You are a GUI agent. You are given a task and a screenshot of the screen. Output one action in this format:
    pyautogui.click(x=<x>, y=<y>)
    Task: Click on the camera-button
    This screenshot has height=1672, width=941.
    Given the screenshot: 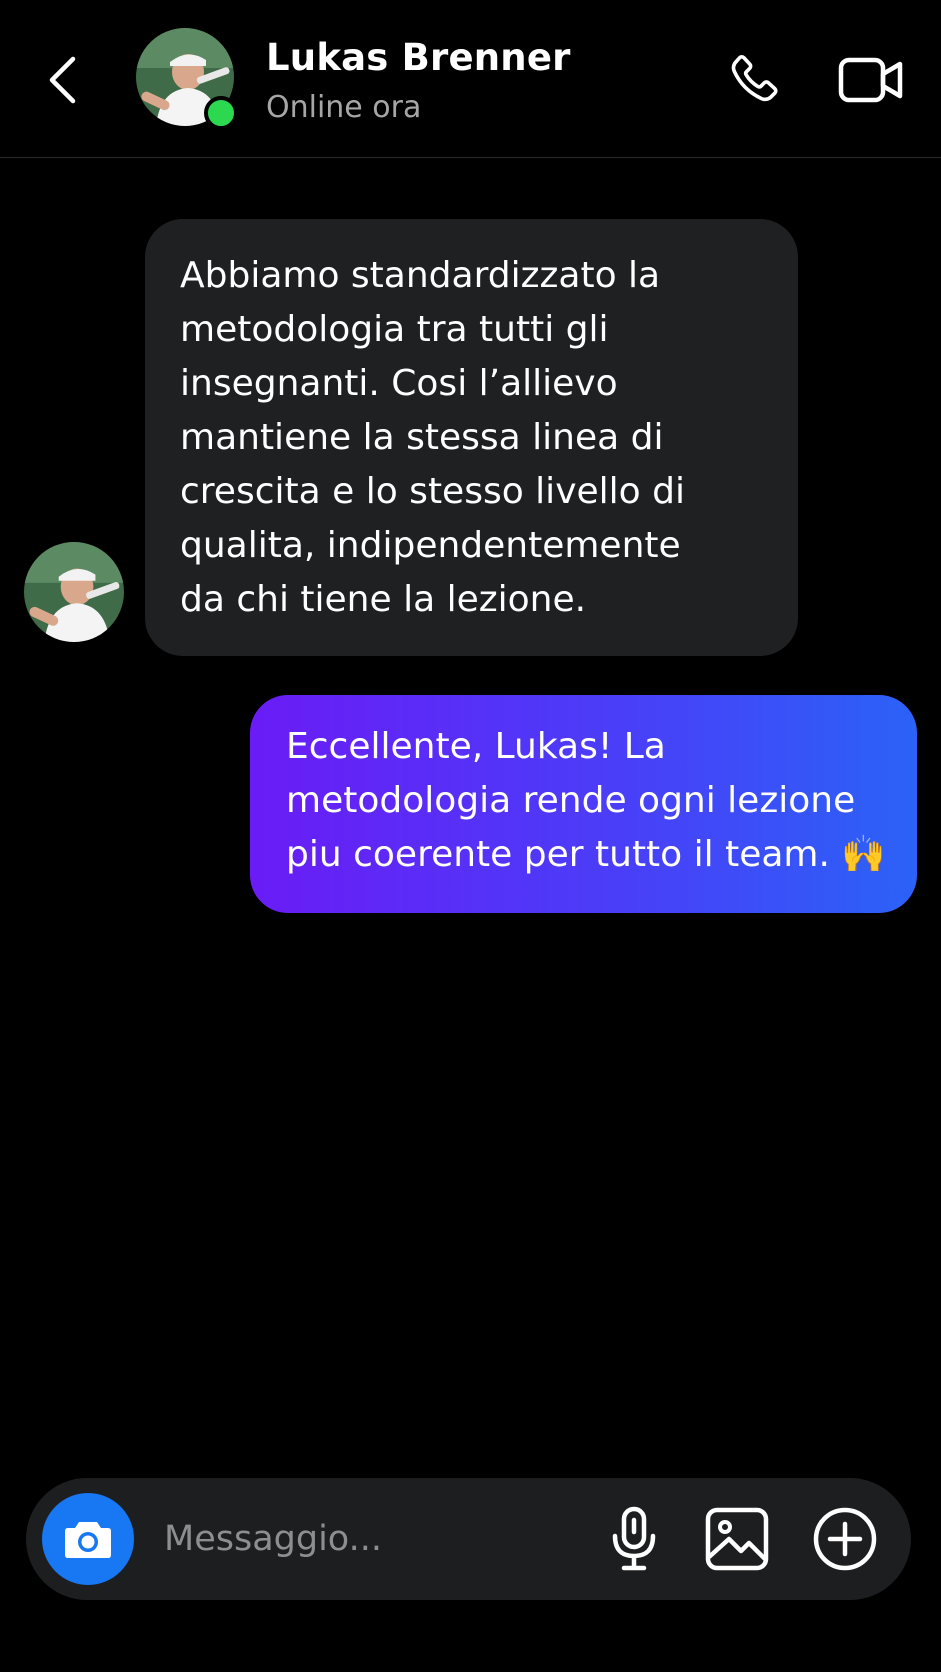 What is the action you would take?
    pyautogui.click(x=88, y=1539)
    